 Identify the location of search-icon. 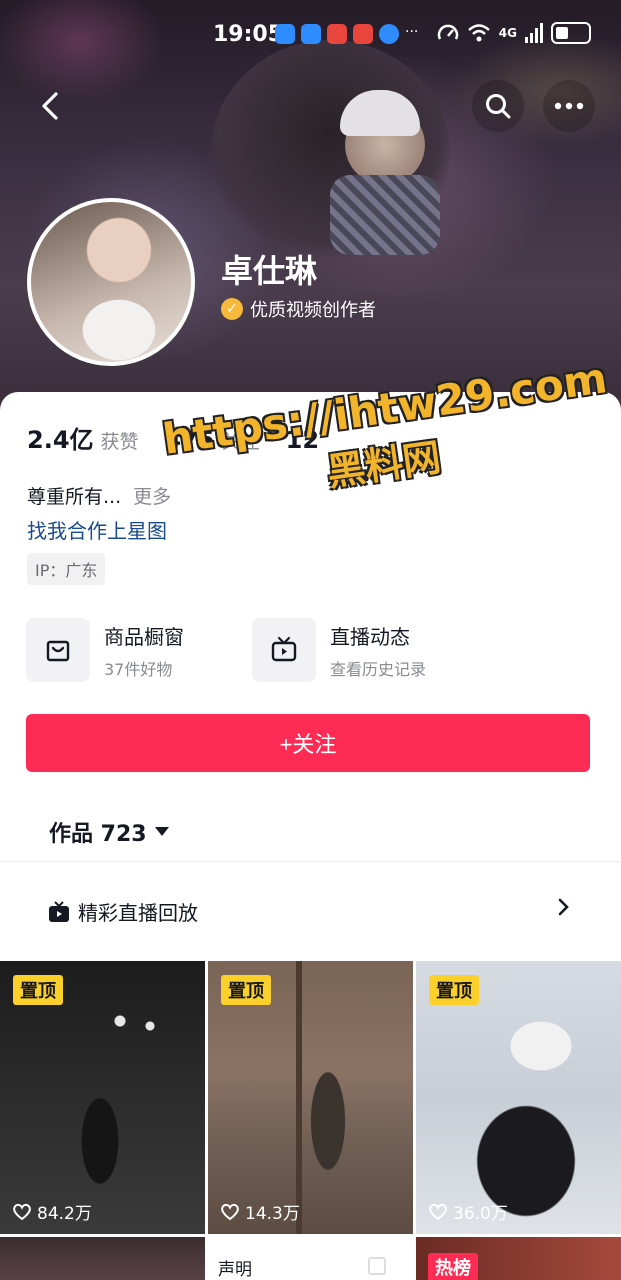
(498, 106).